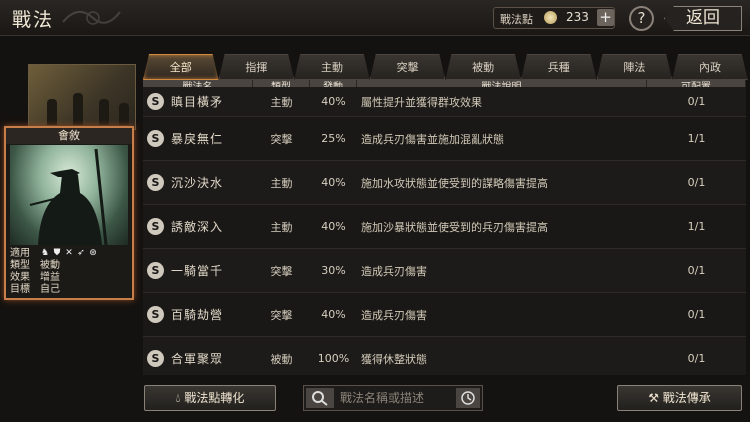 This screenshot has height=422, width=750. Describe the element at coordinates (577, 17) in the screenshot. I see `strategy-points-value: 233` at that location.